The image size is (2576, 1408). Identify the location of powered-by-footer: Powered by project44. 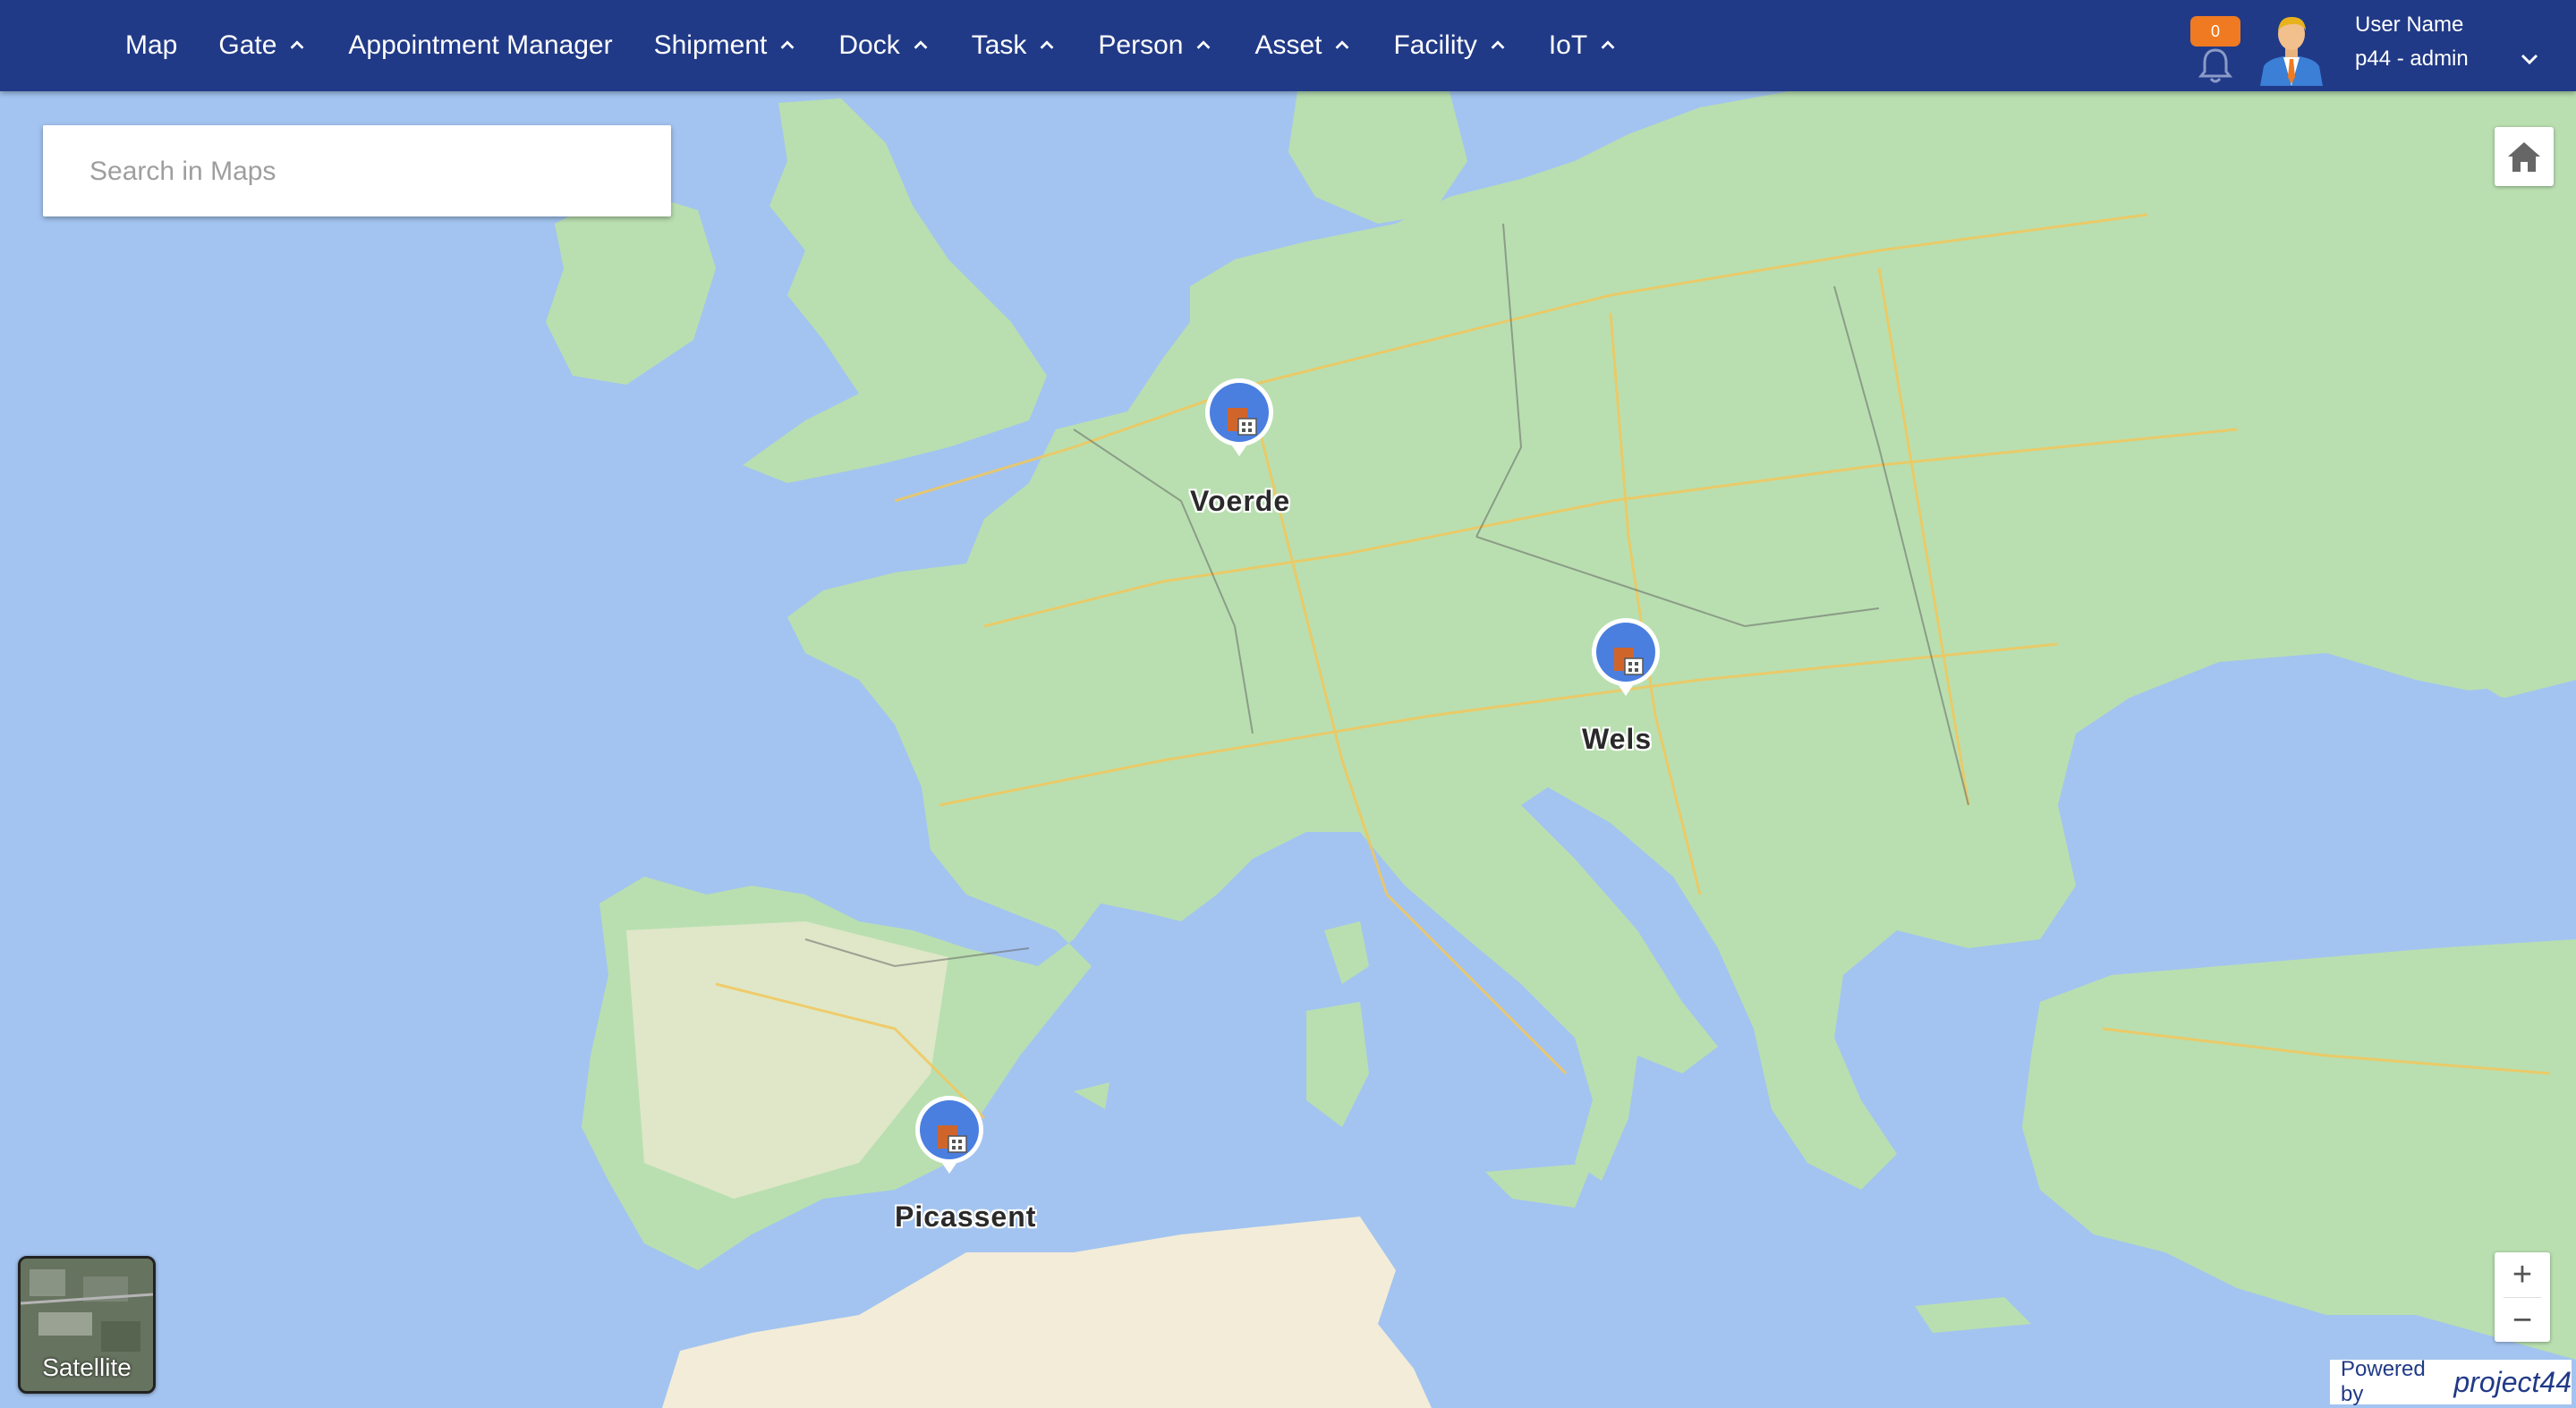
(2451, 1381).